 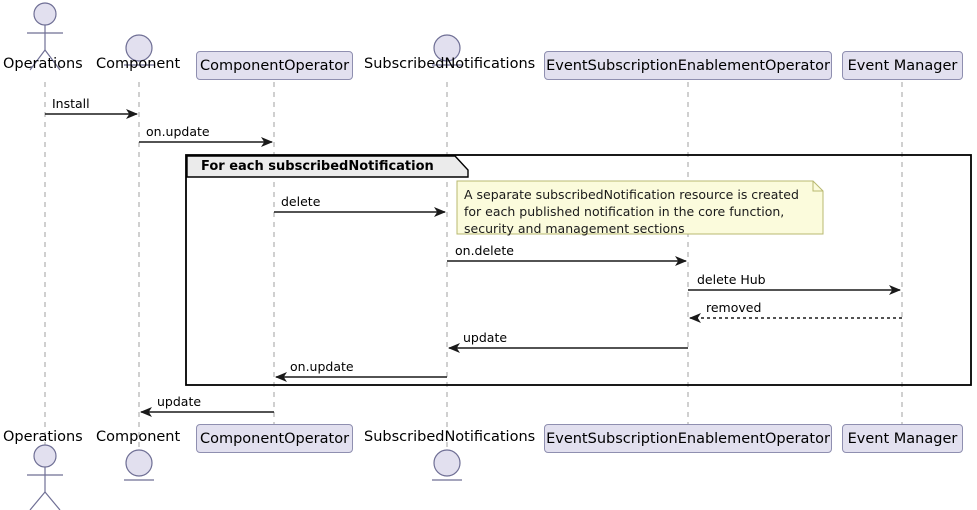 I want to click on message-label-removed: removed, so click(x=734, y=307).